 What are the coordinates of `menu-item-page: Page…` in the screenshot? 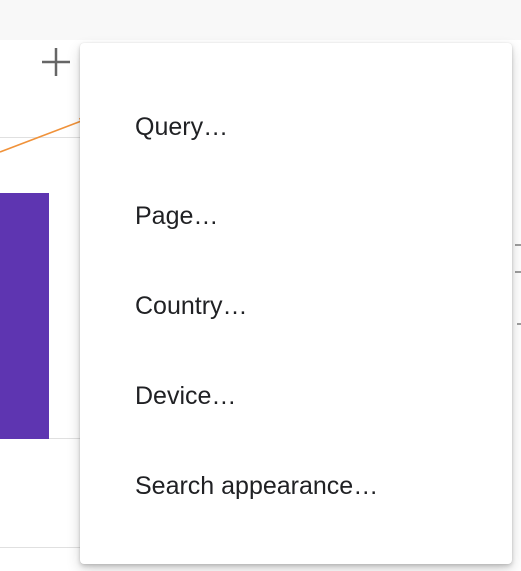 It's located at (296, 216).